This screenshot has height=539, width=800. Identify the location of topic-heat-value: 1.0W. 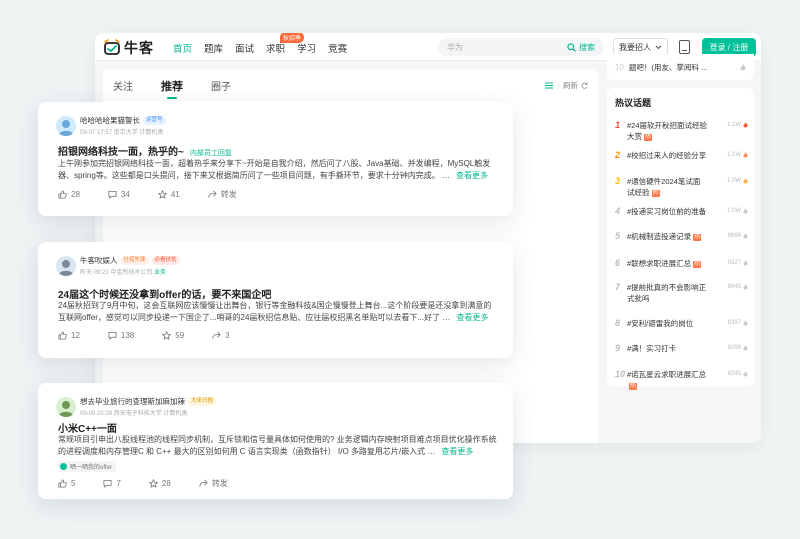
(733, 181).